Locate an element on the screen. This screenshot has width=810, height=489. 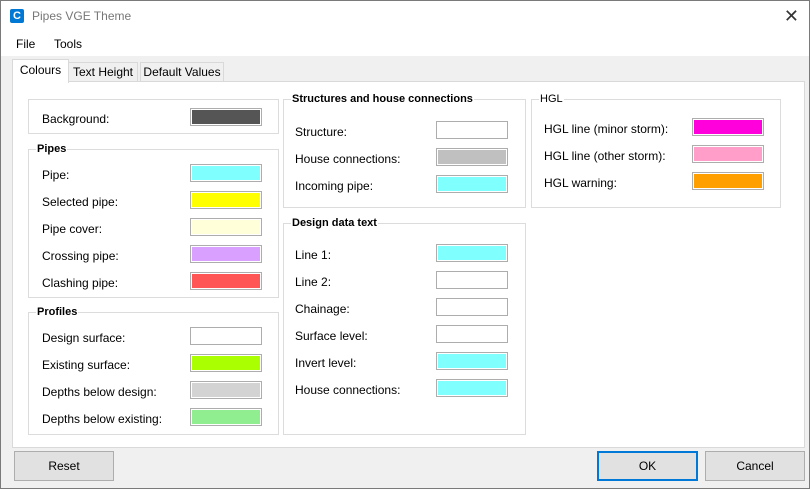
tab-default-values: Default Values is located at coordinates (182, 72).